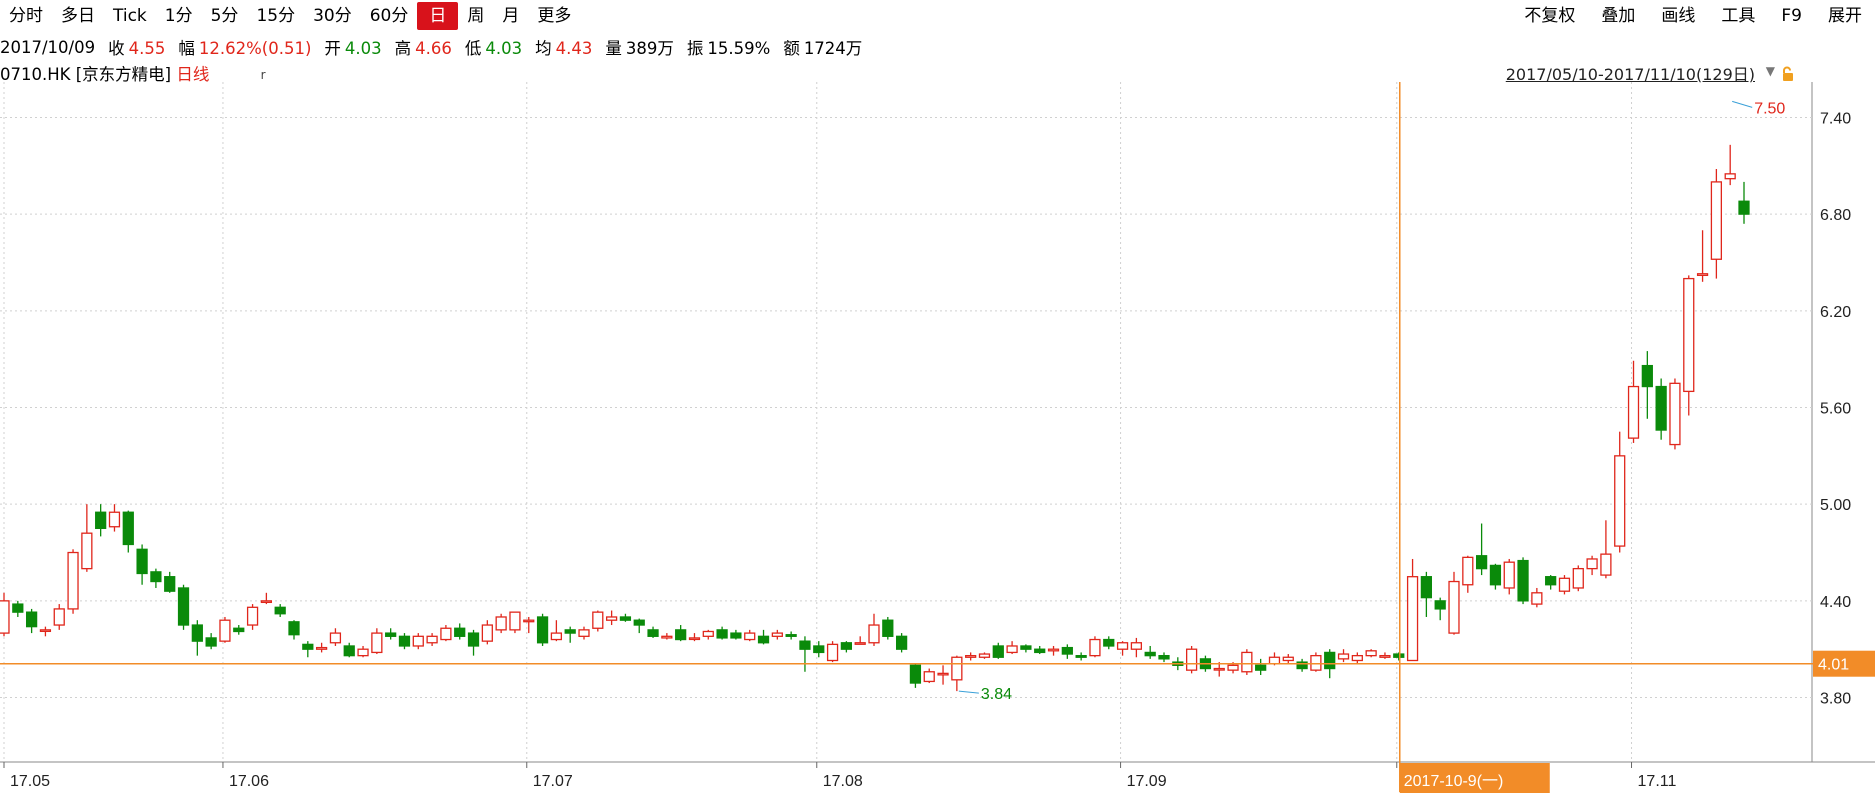 This screenshot has width=1875, height=793. Describe the element at coordinates (1835, 215) in the screenshot. I see `y-tick-label: 6.80` at that location.